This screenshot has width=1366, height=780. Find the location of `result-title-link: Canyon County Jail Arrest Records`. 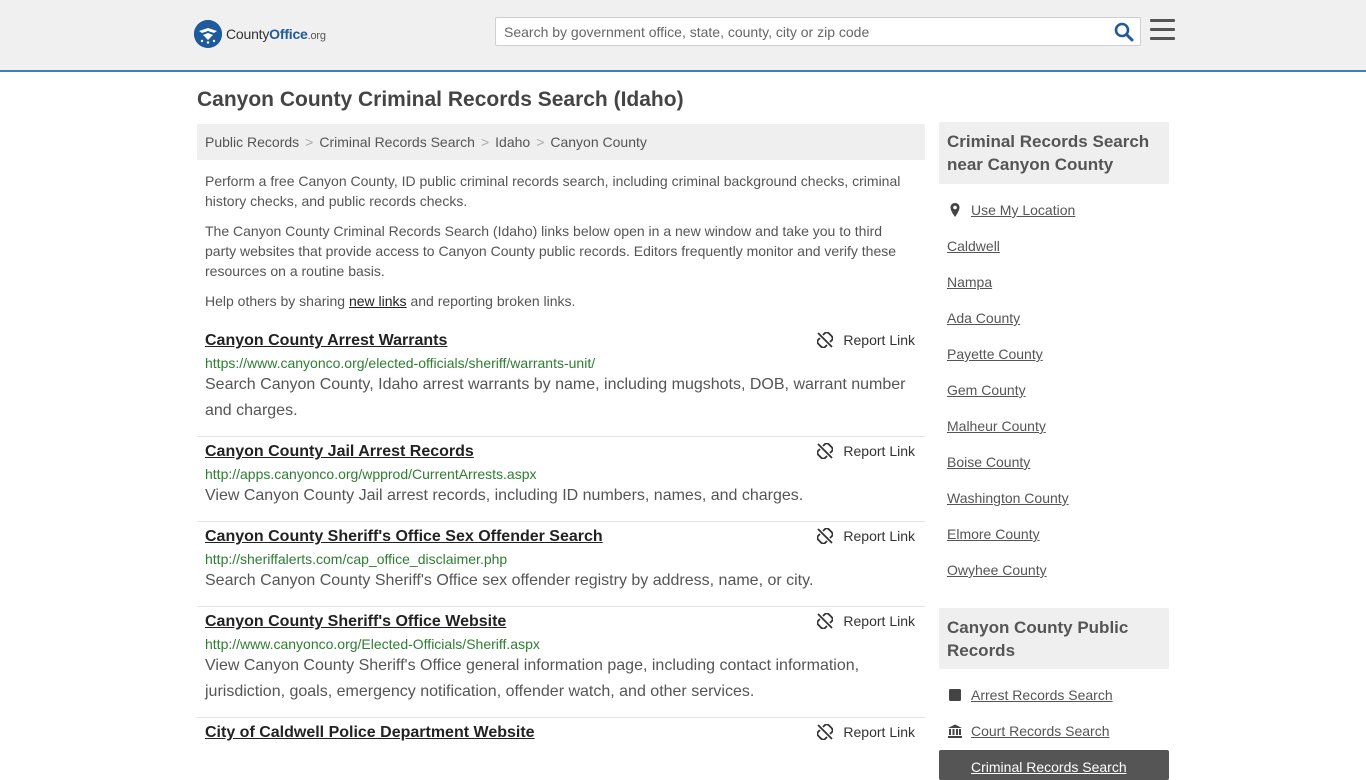

result-title-link: Canyon County Jail Arrest Records is located at coordinates (339, 452).